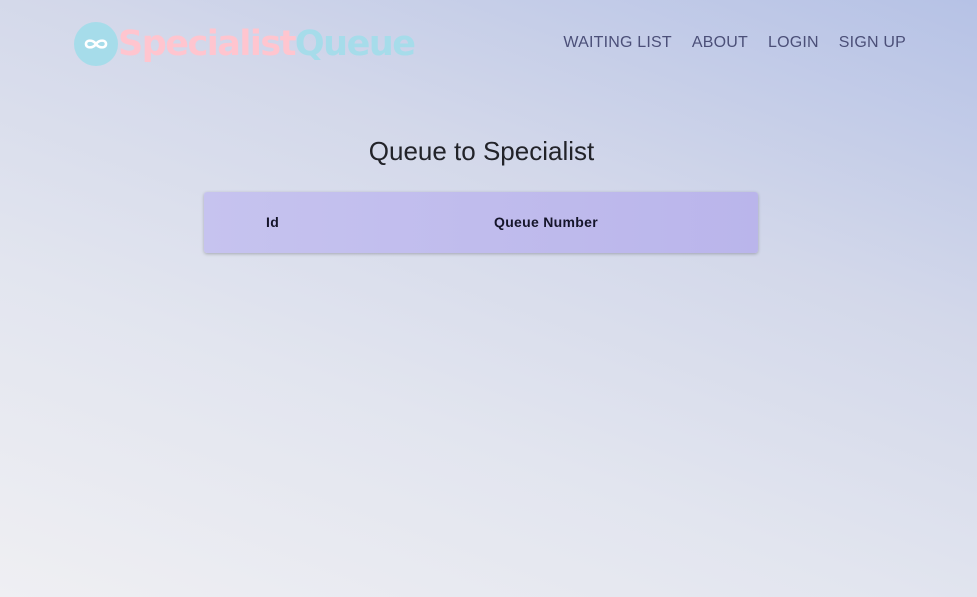  What do you see at coordinates (481, 151) in the screenshot?
I see `page-title: Queue to Specialist` at bounding box center [481, 151].